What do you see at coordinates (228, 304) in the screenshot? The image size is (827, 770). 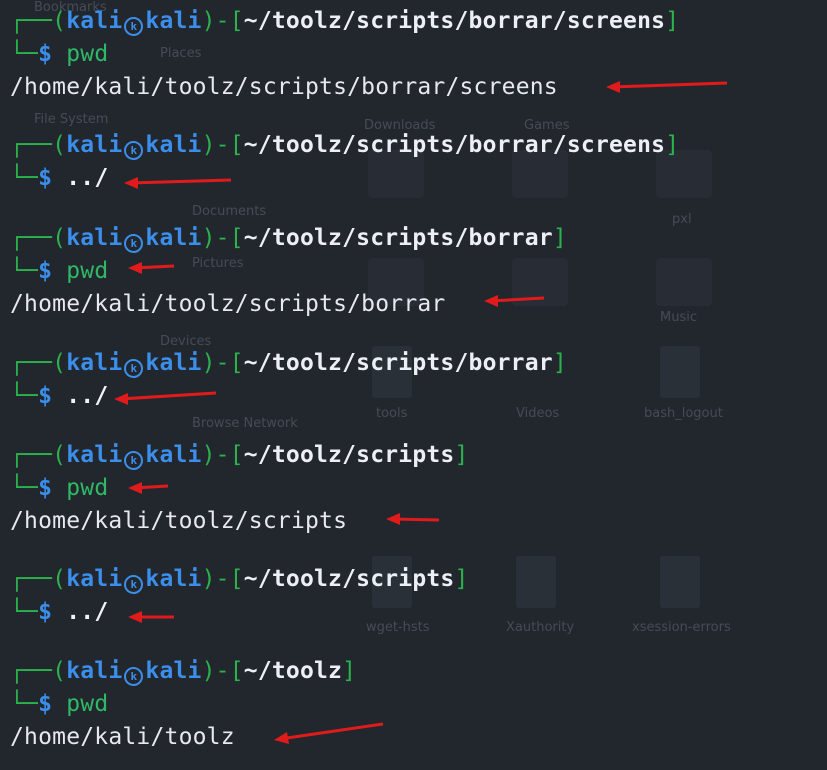 I see `command-output: /home/kali/toolz/scripts/borrar` at bounding box center [228, 304].